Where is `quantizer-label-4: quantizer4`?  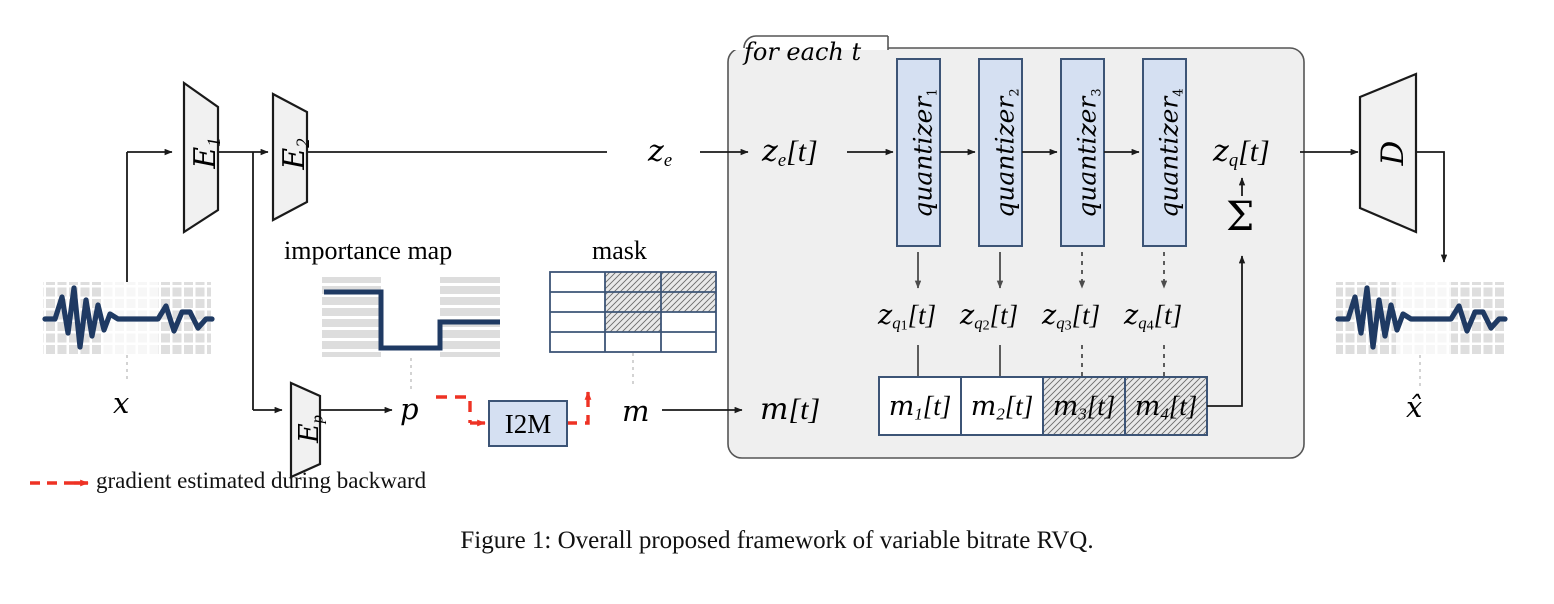 quantizer-label-4: quantizer4 is located at coordinates (1170, 153).